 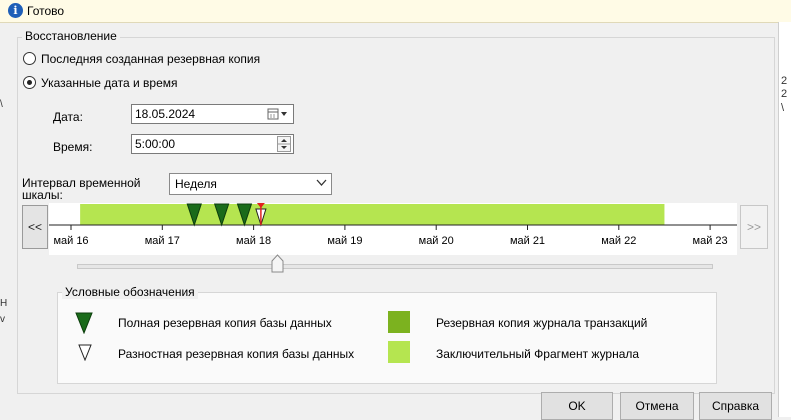 What do you see at coordinates (212, 114) in the screenshot?
I see `date-picker: 18.05.2024` at bounding box center [212, 114].